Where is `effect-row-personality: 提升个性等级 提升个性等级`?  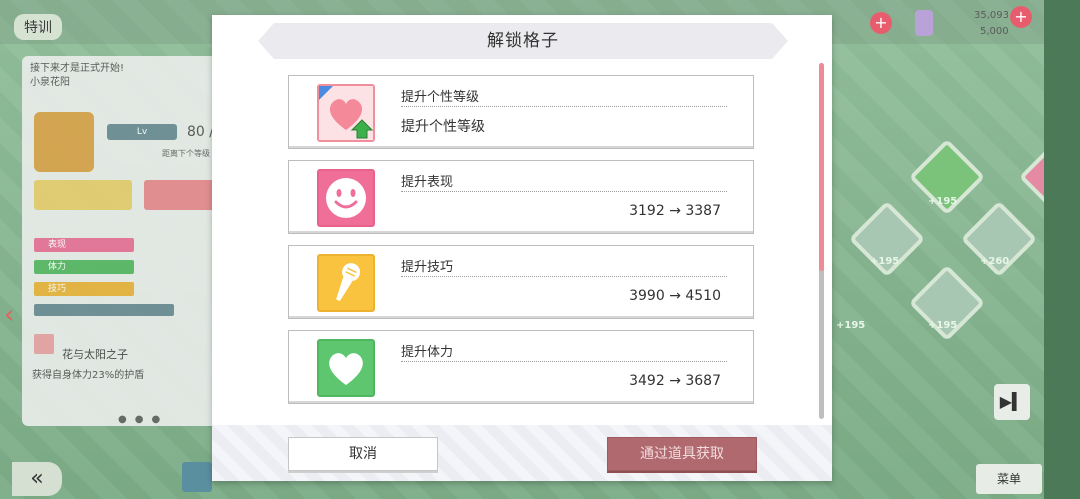
effect-row-personality: 提升个性等级 提升个性等级 is located at coordinates (521, 112).